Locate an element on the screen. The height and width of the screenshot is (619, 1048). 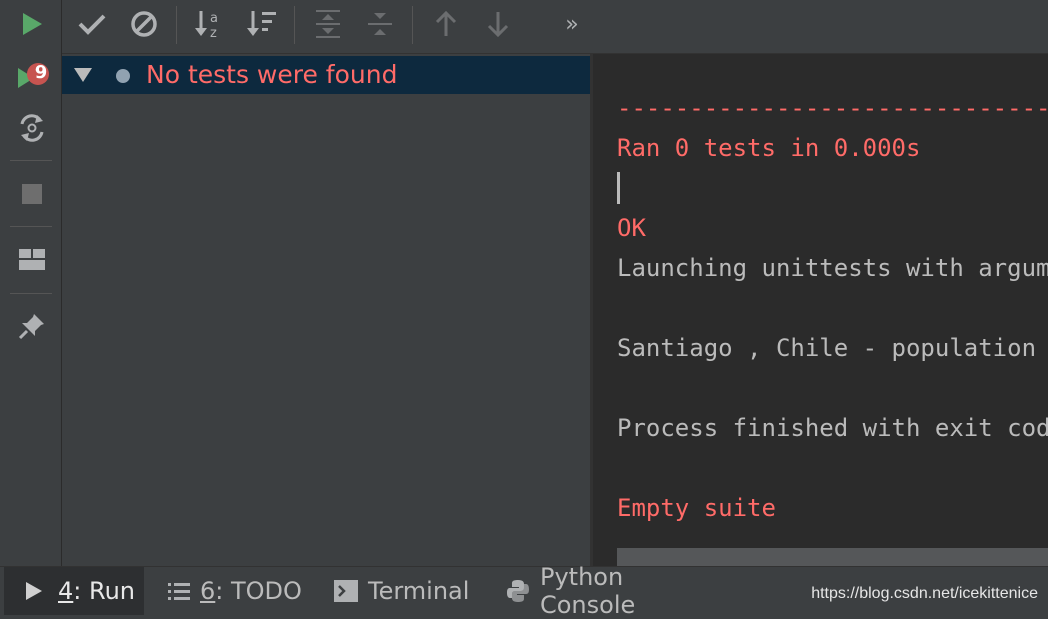
expand-all-button is located at coordinates (328, 24).